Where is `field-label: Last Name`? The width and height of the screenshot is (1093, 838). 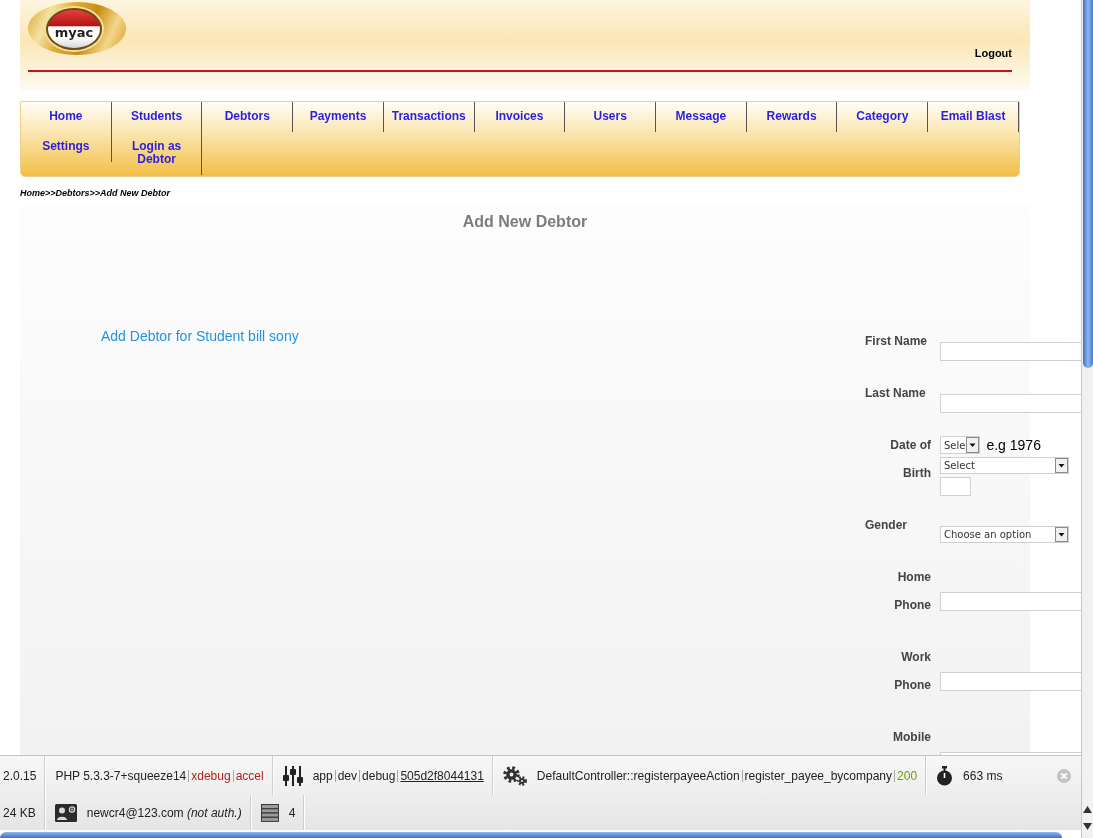 field-label: Last Name is located at coordinates (896, 393).